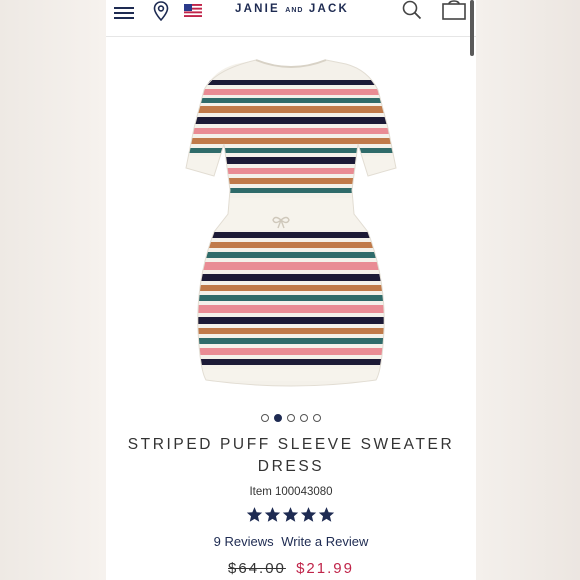 The width and height of the screenshot is (580, 580). What do you see at coordinates (291, 568) in the screenshot?
I see `price-row: $64.00 $21.99` at bounding box center [291, 568].